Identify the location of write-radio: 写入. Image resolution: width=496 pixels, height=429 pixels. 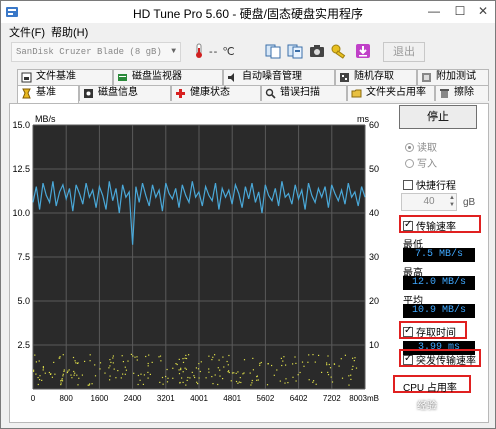
(421, 162).